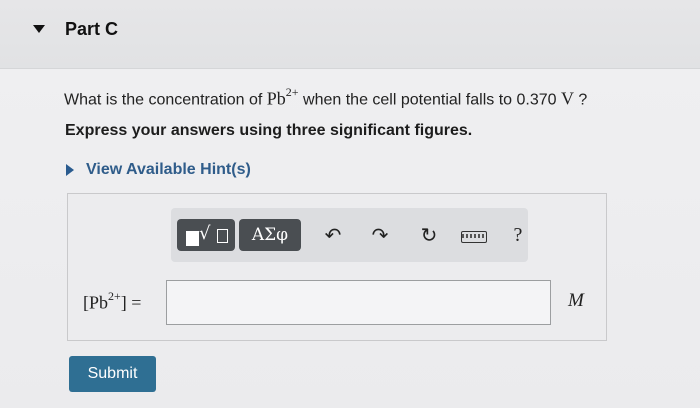  I want to click on templates-icon: √, so click(206, 235).